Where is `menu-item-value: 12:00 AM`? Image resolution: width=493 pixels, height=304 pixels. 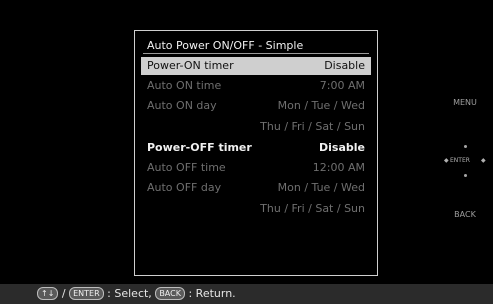 menu-item-value: 12:00 AM is located at coordinates (338, 167).